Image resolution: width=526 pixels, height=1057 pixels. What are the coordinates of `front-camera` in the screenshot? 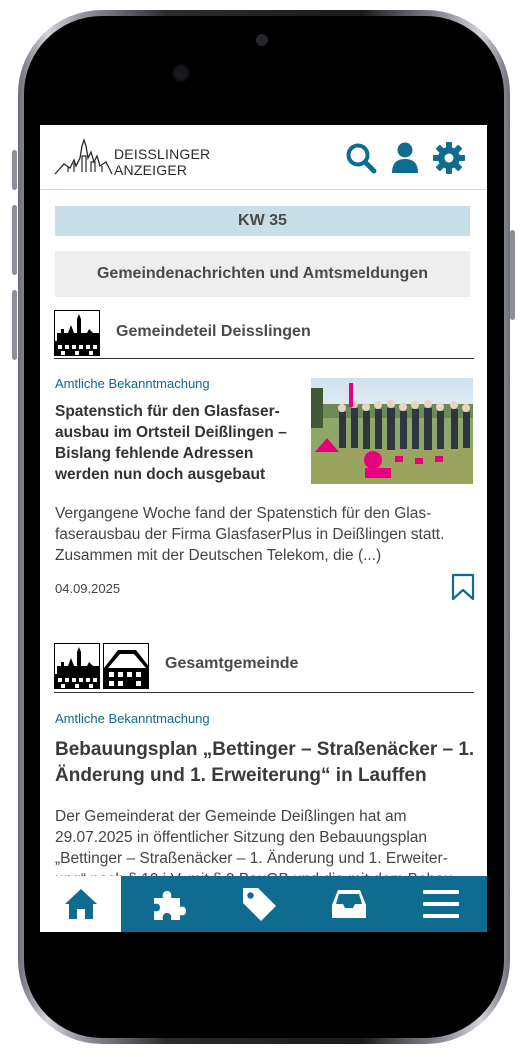 It's located at (181, 73).